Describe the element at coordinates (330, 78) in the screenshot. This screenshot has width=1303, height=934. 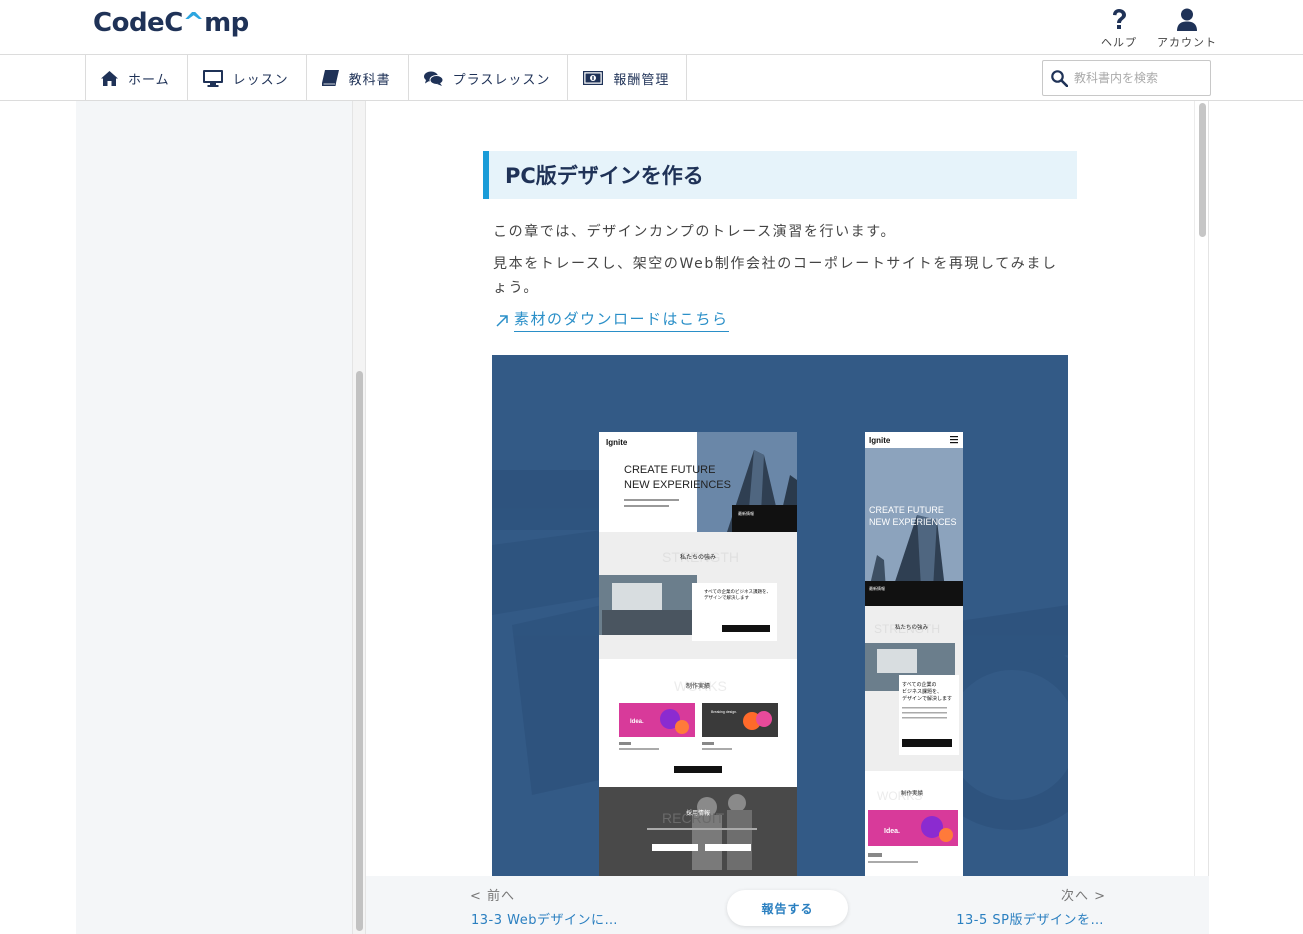
I see `book-icon` at that location.